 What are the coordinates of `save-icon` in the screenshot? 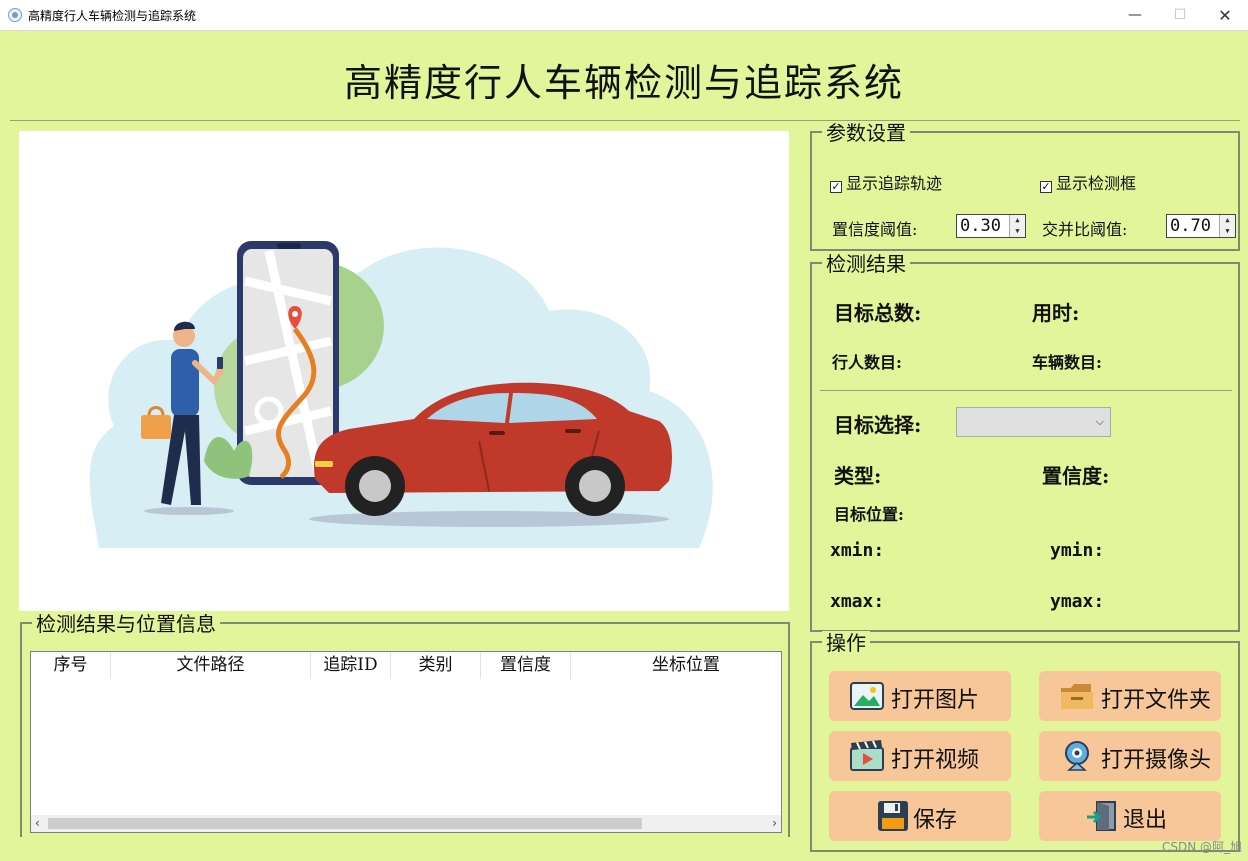 It's located at (893, 816).